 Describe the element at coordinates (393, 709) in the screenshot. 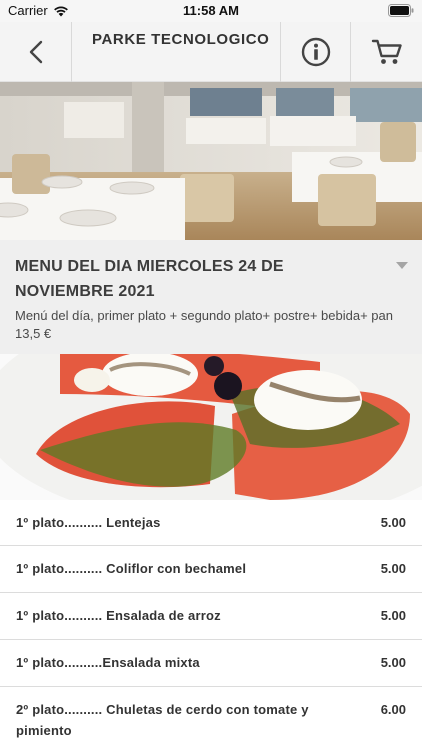

I see `item-price: 6.00` at that location.